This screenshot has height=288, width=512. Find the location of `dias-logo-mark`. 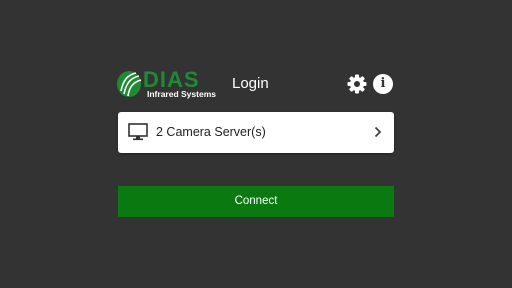

dias-logo-mark is located at coordinates (129, 84).